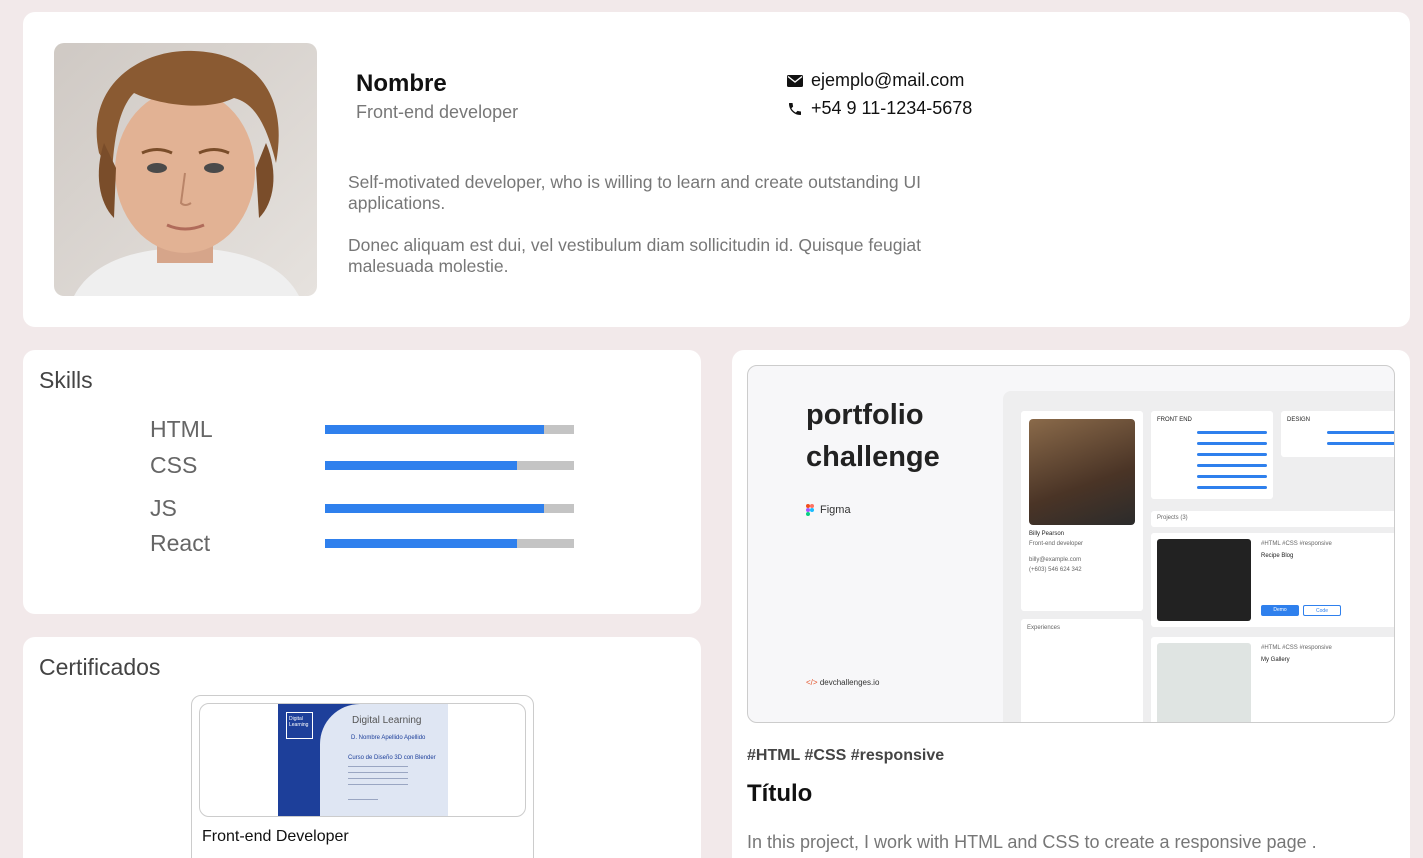 The height and width of the screenshot is (858, 1423). I want to click on devchallenges-label: </> devchallenges.io, so click(842, 682).